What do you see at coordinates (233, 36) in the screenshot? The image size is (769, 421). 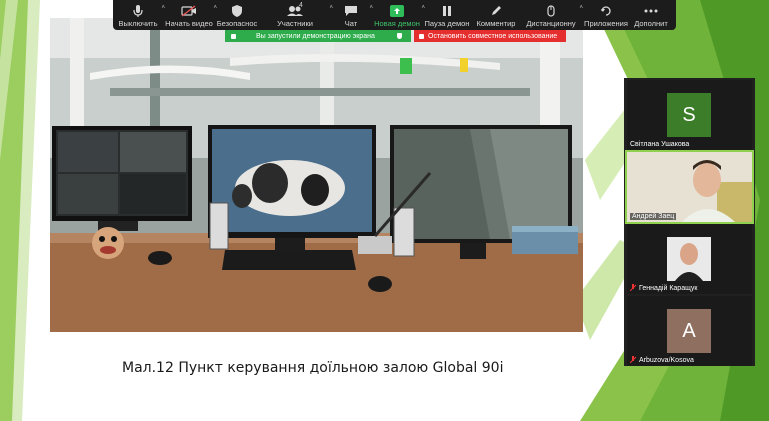 I see `screen-share-icon` at bounding box center [233, 36].